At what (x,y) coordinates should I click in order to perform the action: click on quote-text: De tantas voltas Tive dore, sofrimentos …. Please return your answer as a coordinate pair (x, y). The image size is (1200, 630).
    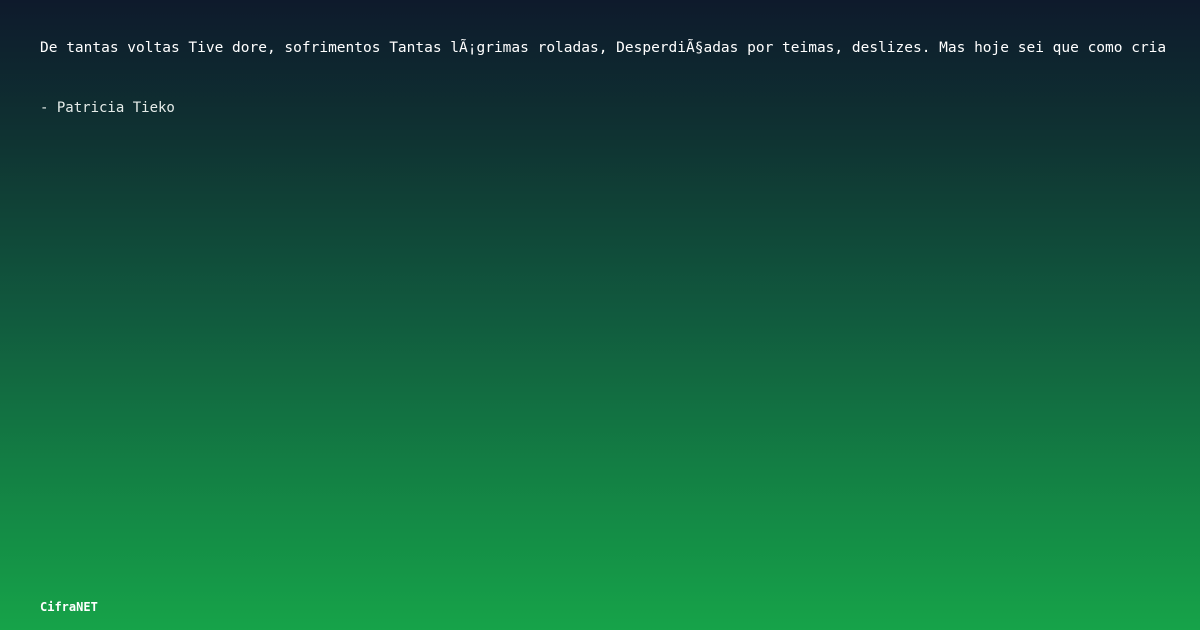
    Looking at the image, I should click on (603, 48).